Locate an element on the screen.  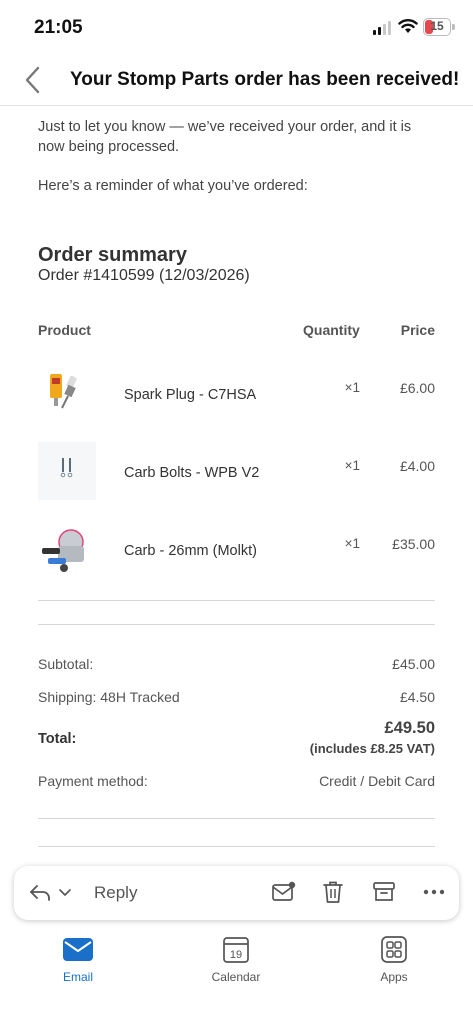
calendar-icon: 19 is located at coordinates (236, 950).